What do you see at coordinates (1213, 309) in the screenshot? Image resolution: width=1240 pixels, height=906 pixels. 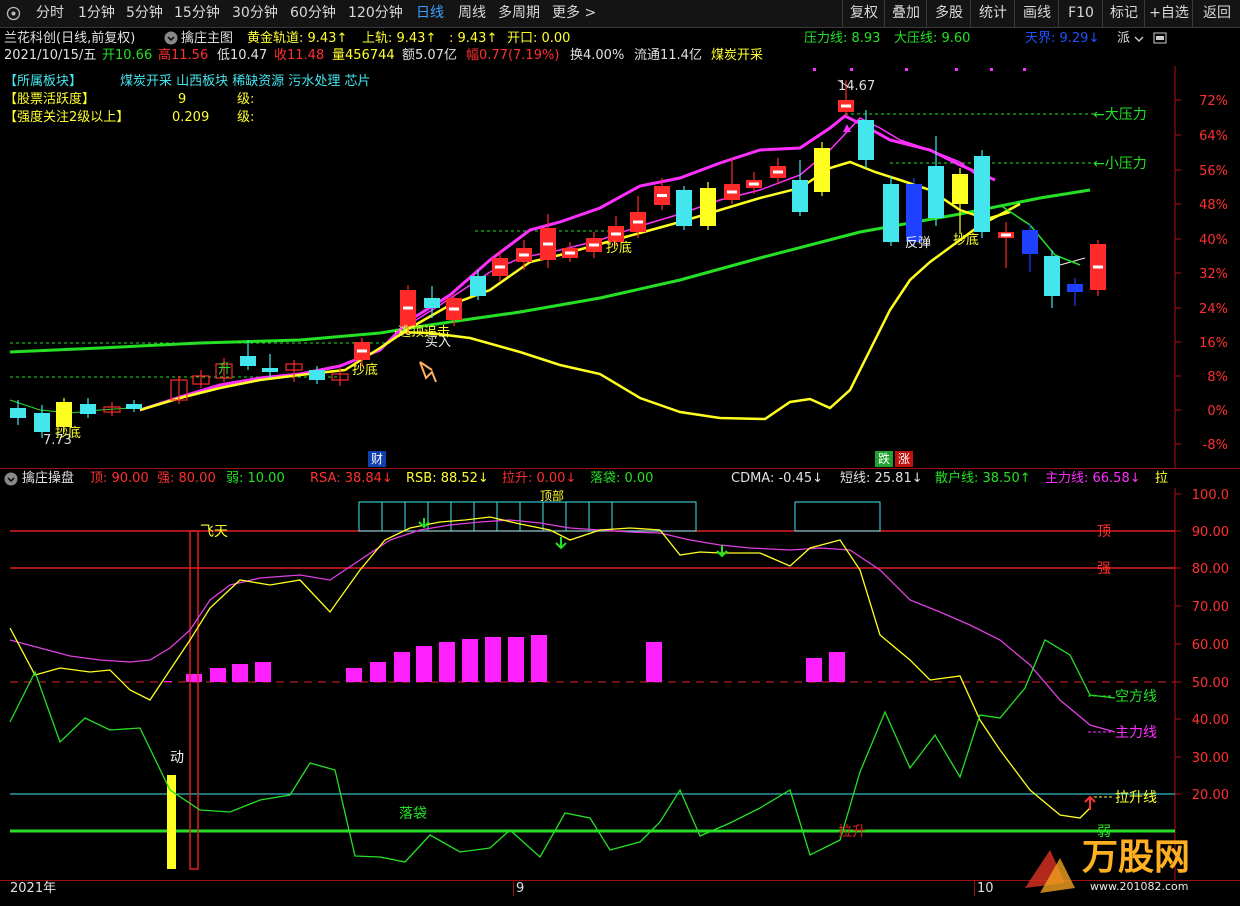 I see `main-y-tick-label: 24%` at bounding box center [1213, 309].